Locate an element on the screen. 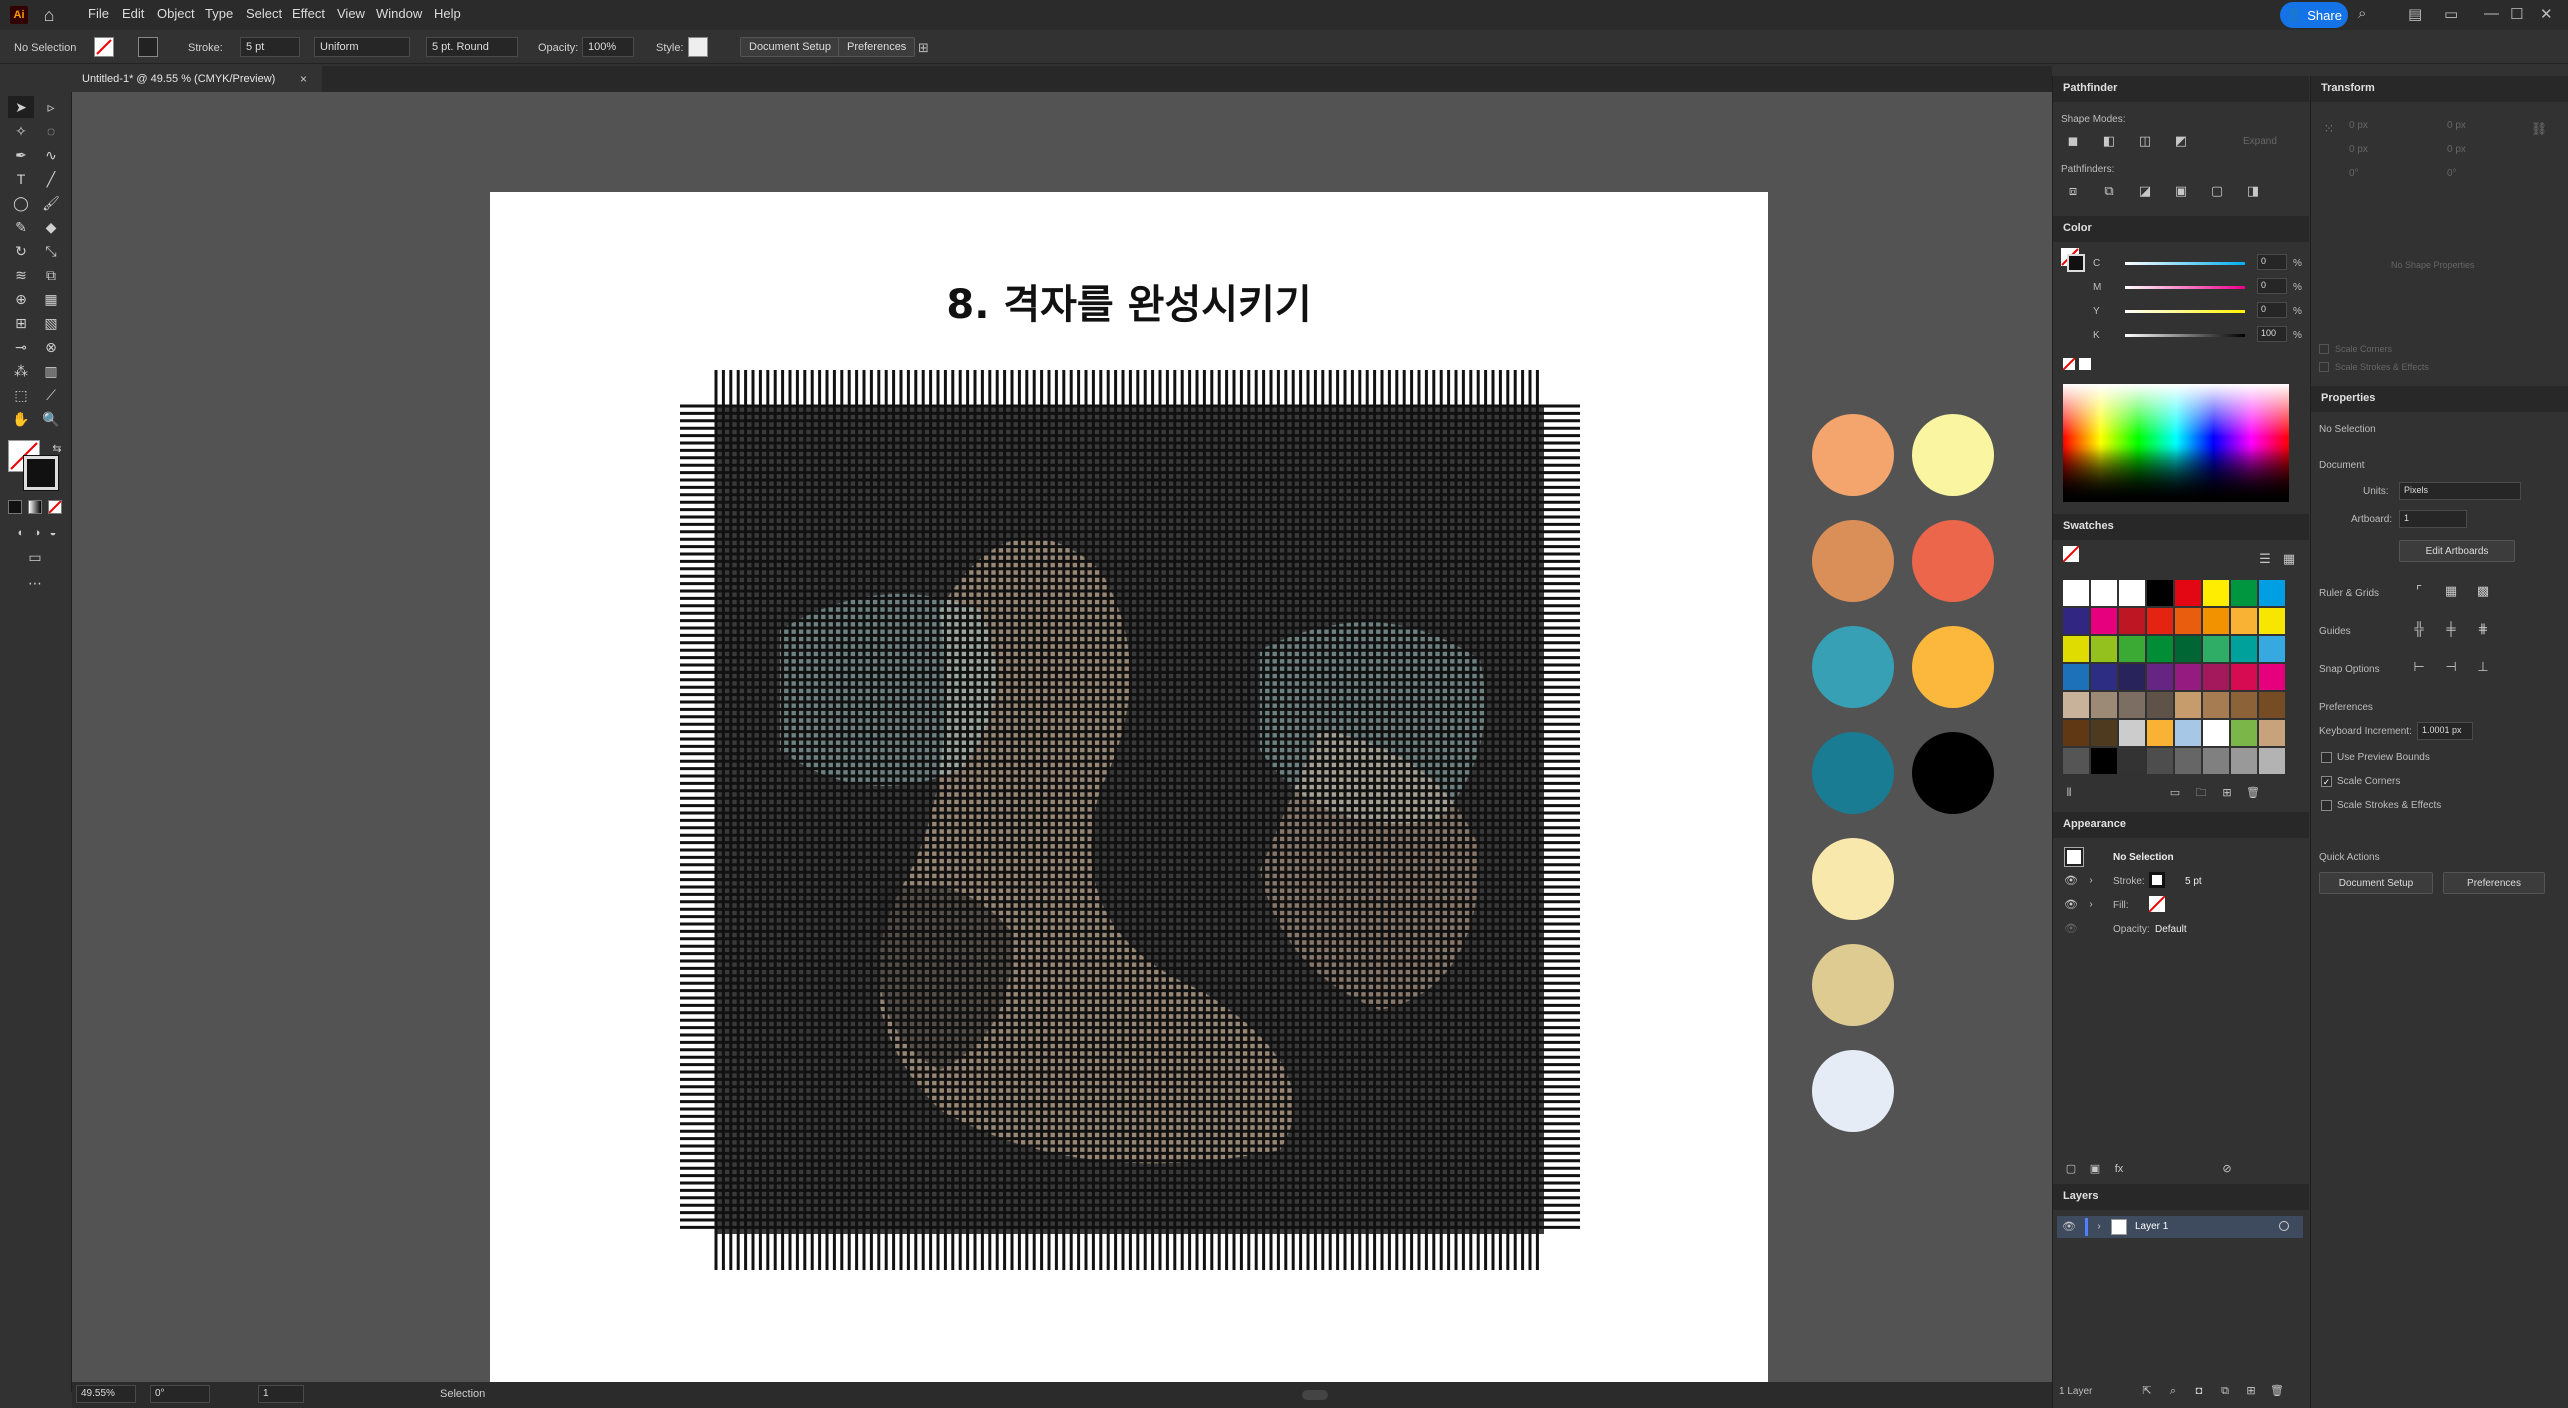 This screenshot has height=1408, width=2568. color-mode-icon is located at coordinates (15, 507).